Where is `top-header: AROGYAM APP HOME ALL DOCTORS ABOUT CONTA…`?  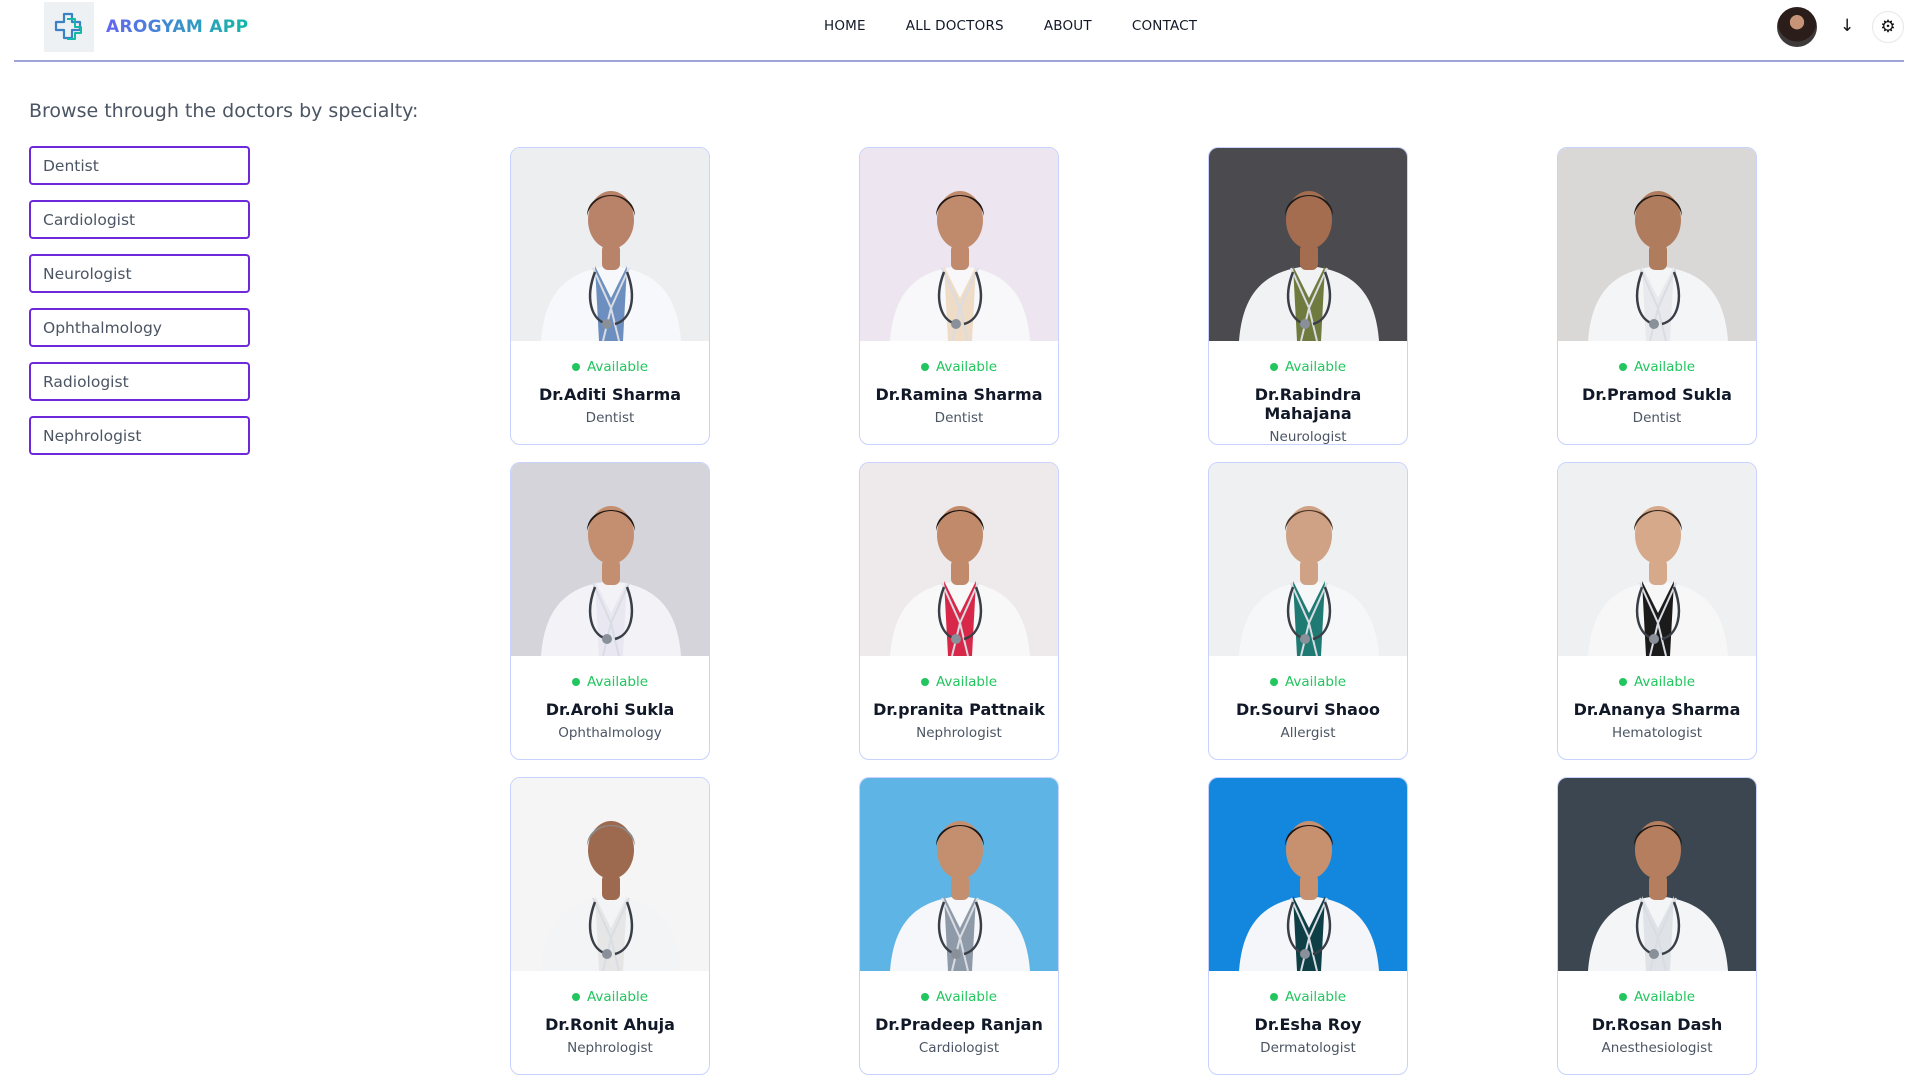 top-header: AROGYAM APP HOME ALL DOCTORS ABOUT CONTA… is located at coordinates (959, 31).